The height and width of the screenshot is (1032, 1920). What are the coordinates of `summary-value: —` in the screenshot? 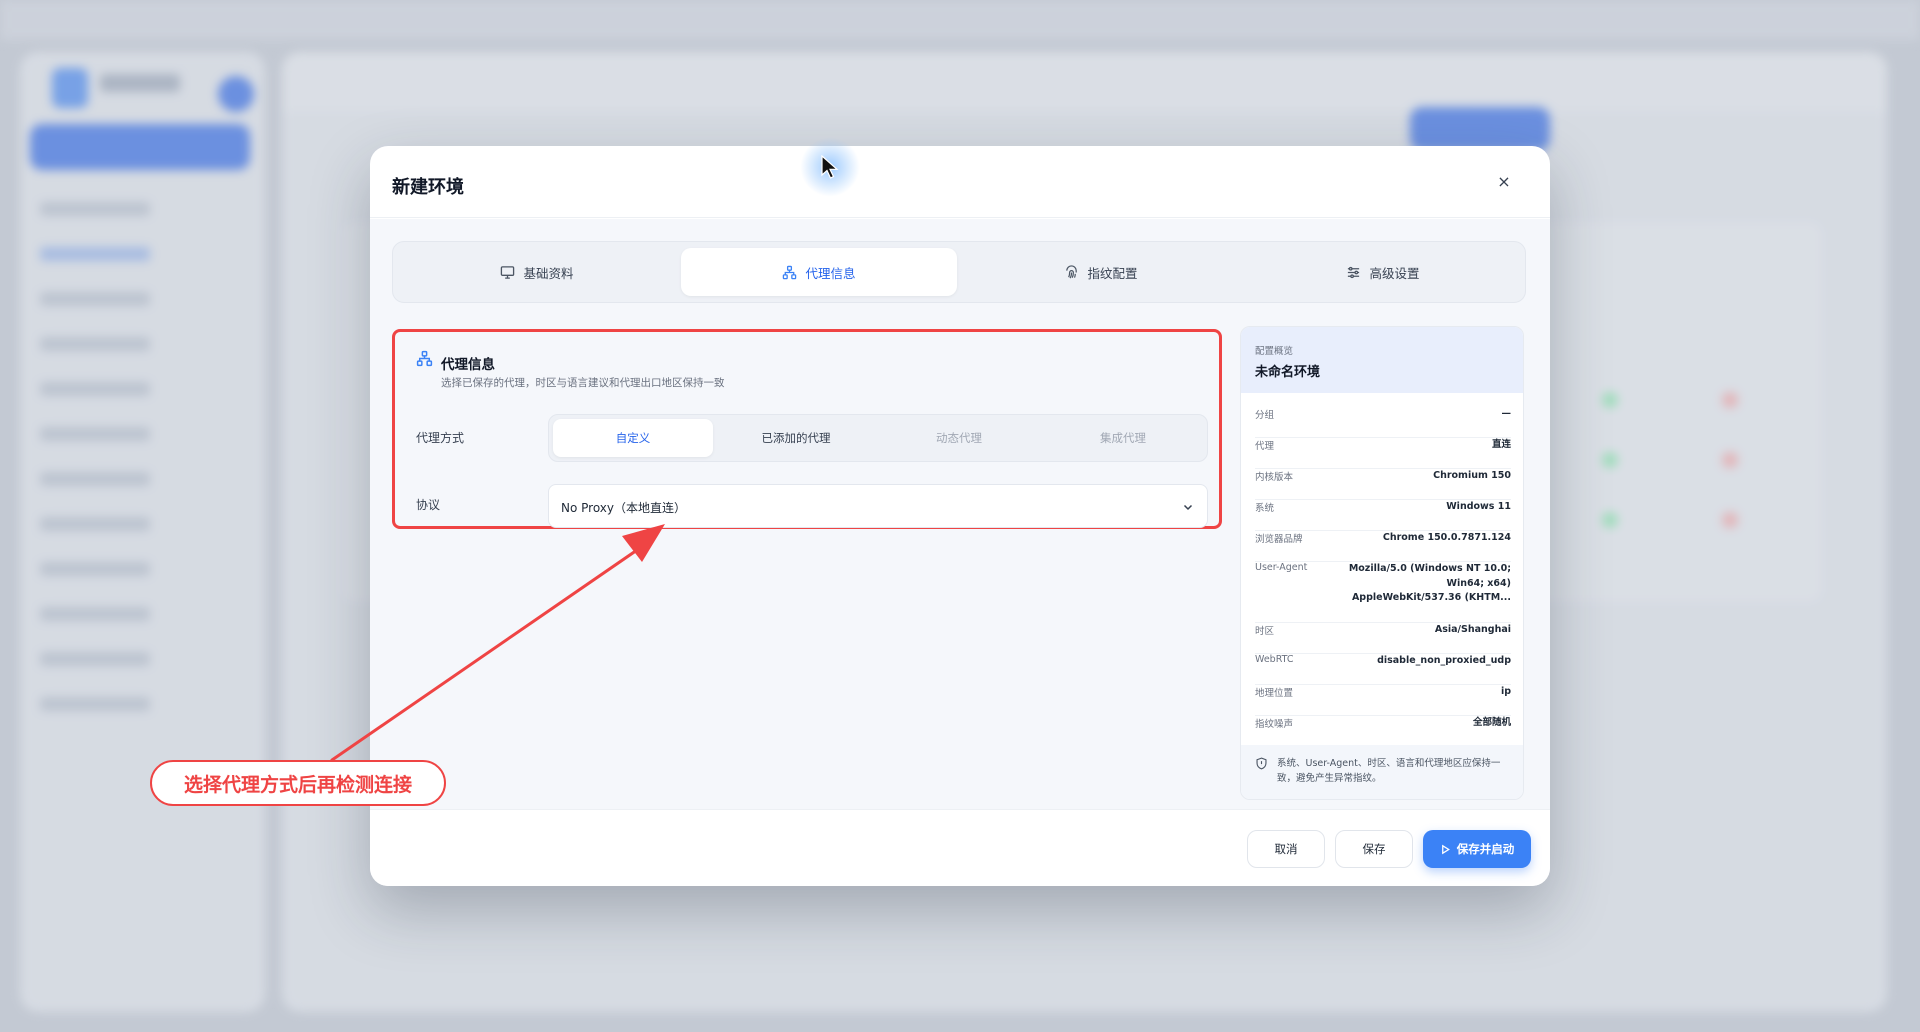 It's located at (1506, 413).